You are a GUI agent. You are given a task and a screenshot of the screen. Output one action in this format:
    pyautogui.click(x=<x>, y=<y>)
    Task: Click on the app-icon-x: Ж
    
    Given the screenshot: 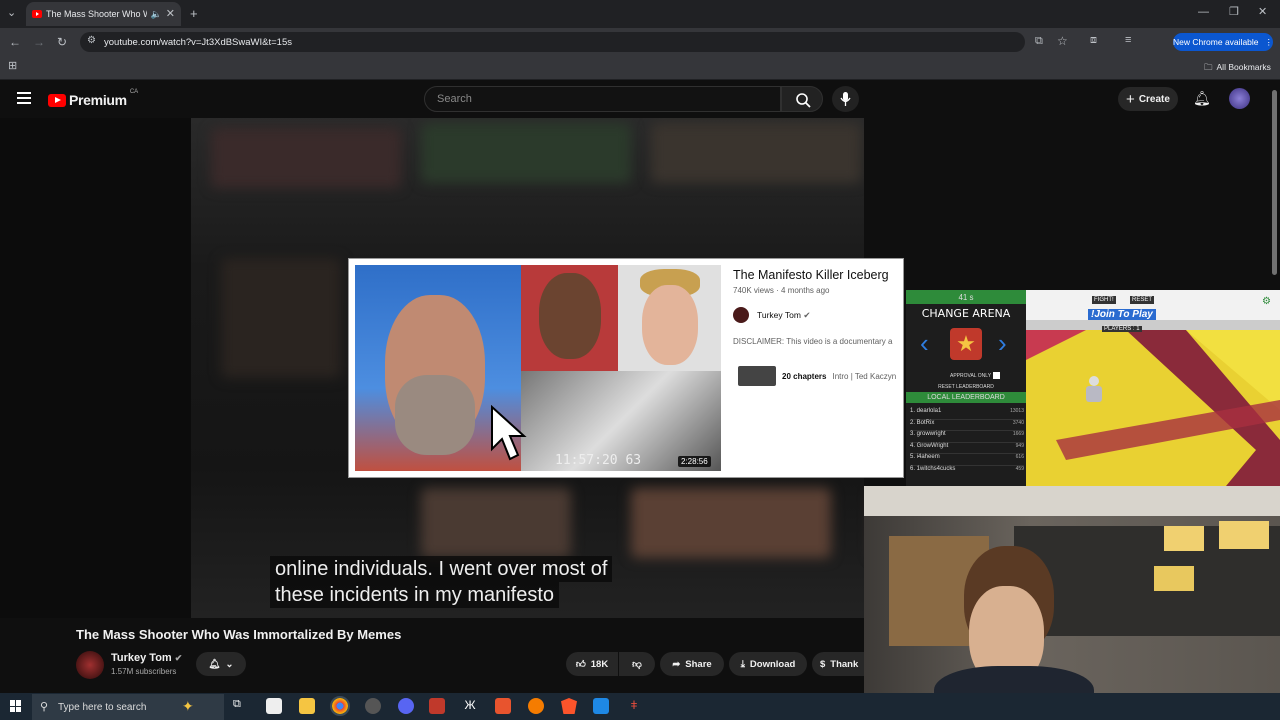 What is the action you would take?
    pyautogui.click(x=470, y=706)
    